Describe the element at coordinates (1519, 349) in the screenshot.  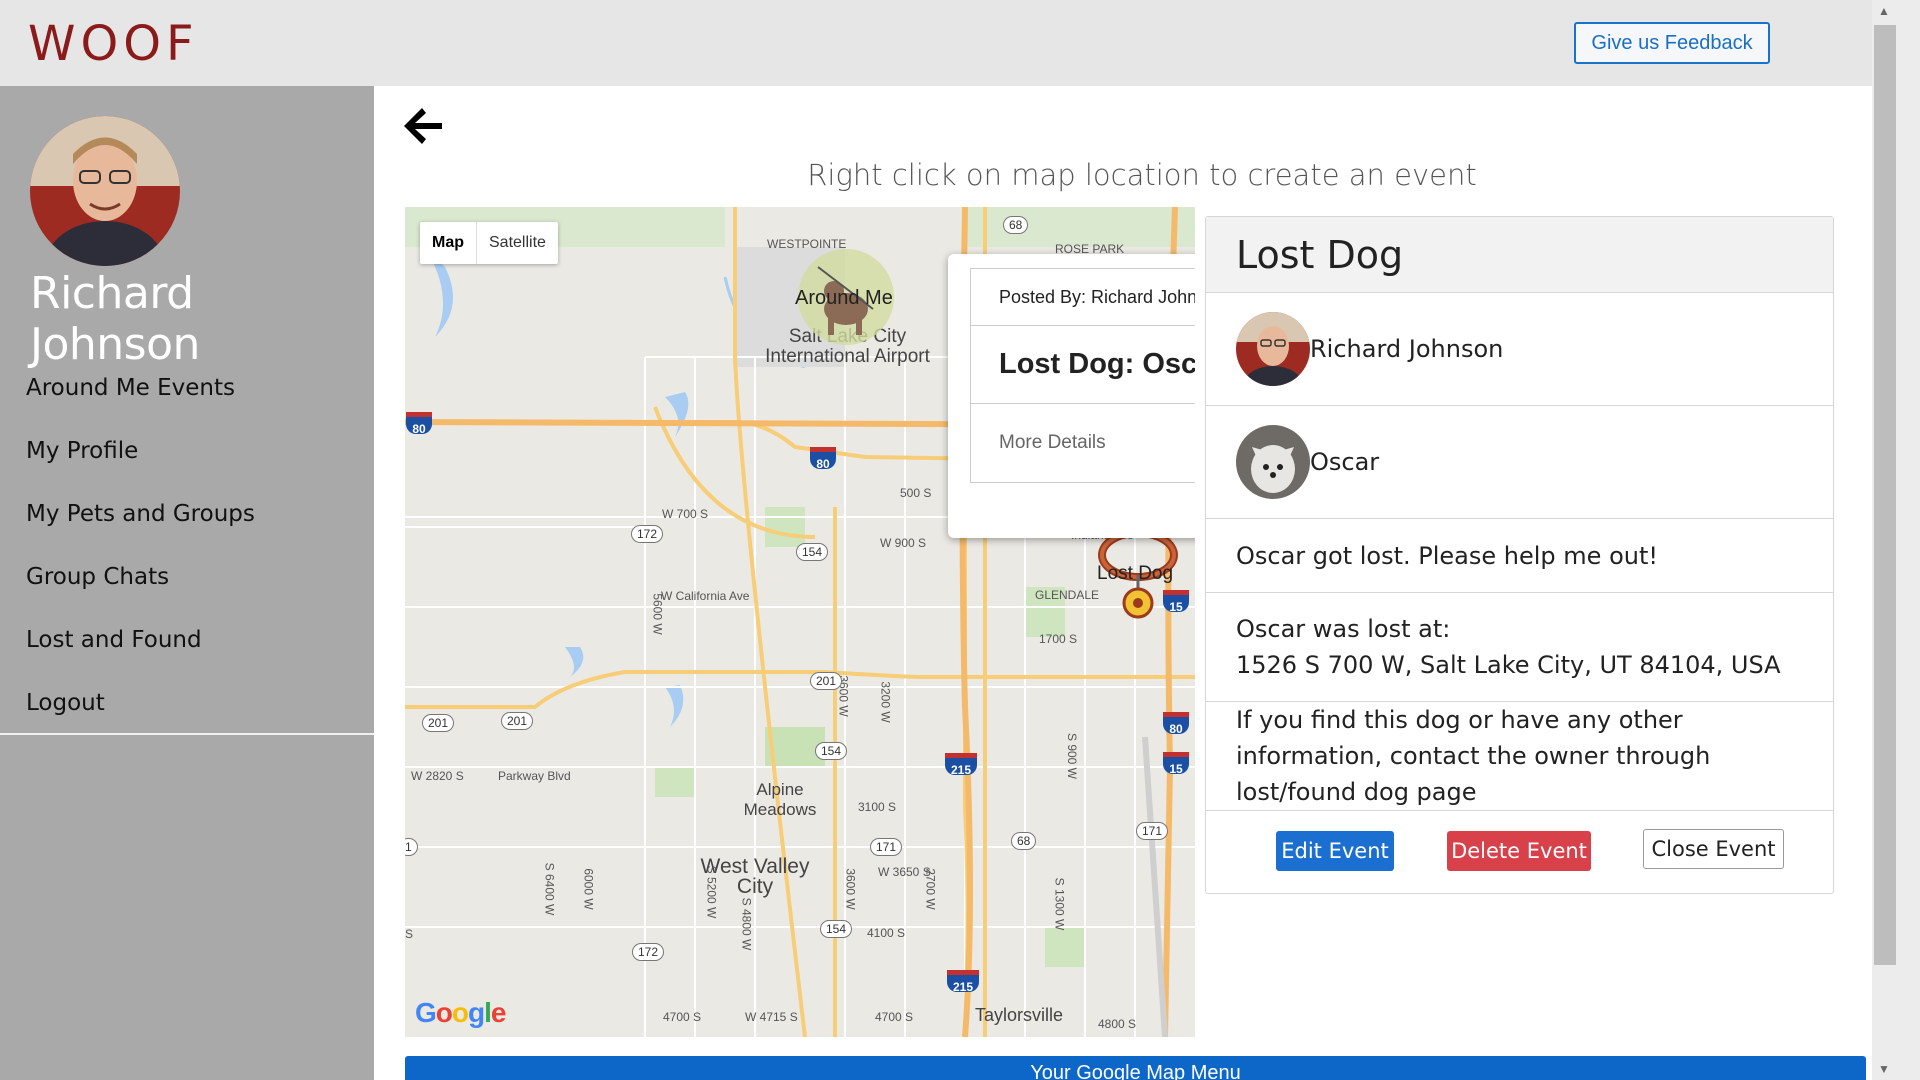
I see `event-owner-row: Richard Johnson` at that location.